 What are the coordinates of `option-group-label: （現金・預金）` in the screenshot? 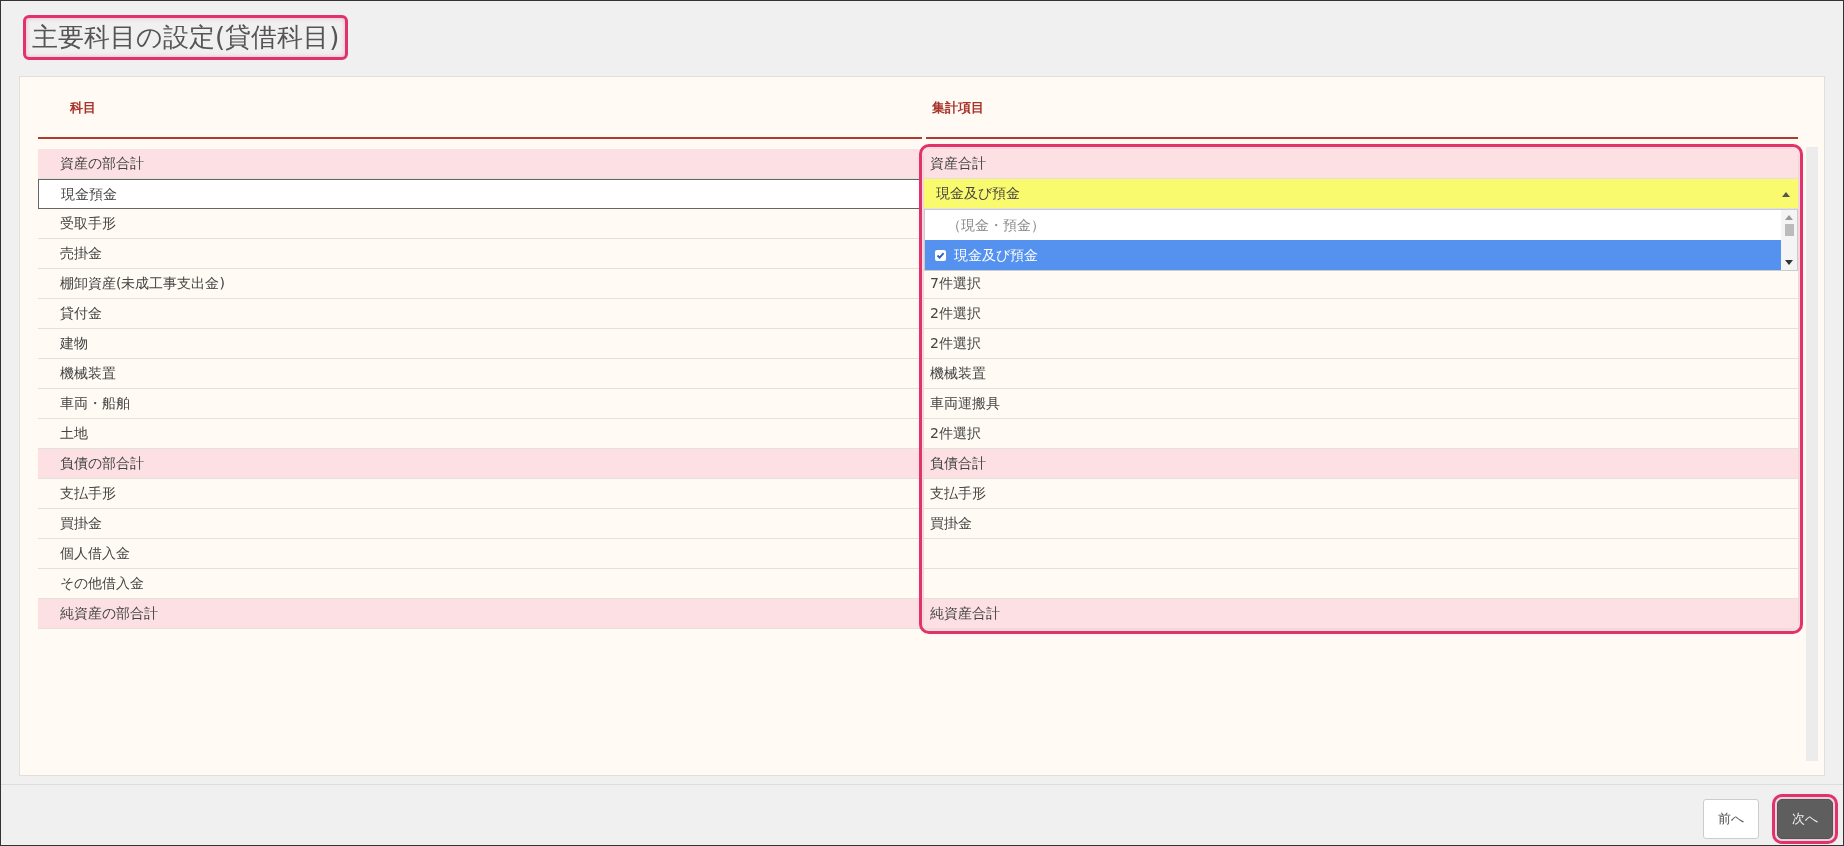 It's located at (996, 225).